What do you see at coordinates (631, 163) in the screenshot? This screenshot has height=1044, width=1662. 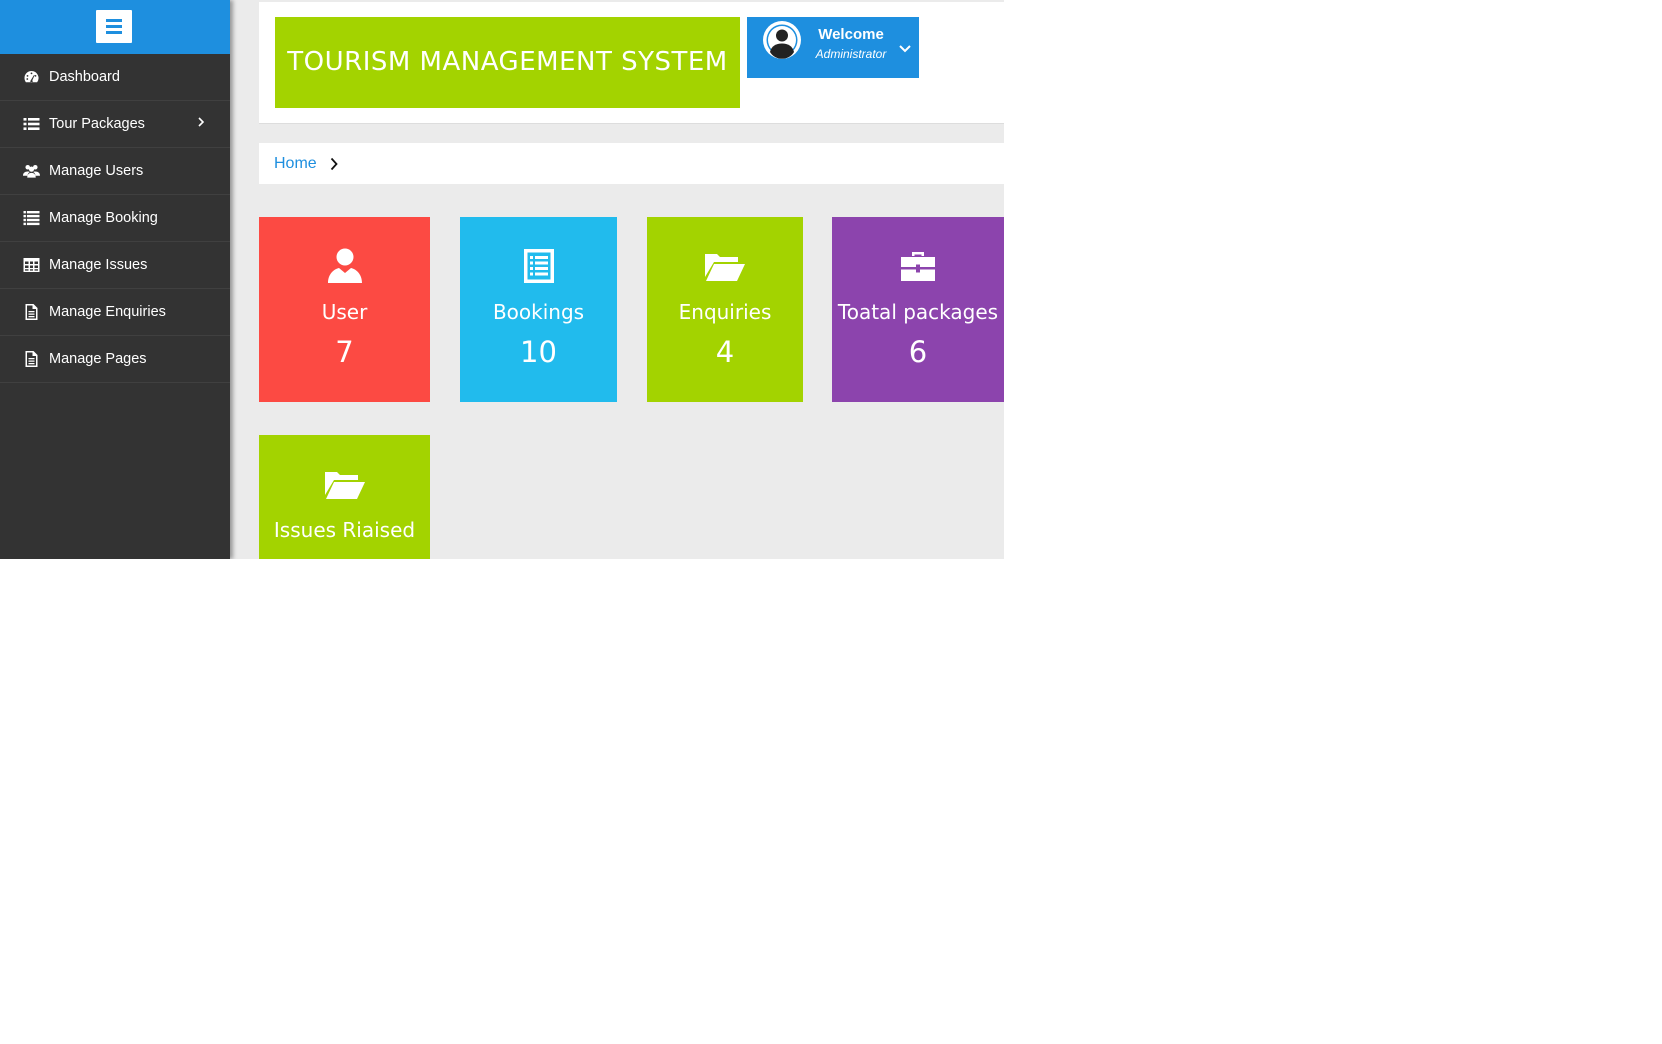 I see `breadcrumb: Home` at bounding box center [631, 163].